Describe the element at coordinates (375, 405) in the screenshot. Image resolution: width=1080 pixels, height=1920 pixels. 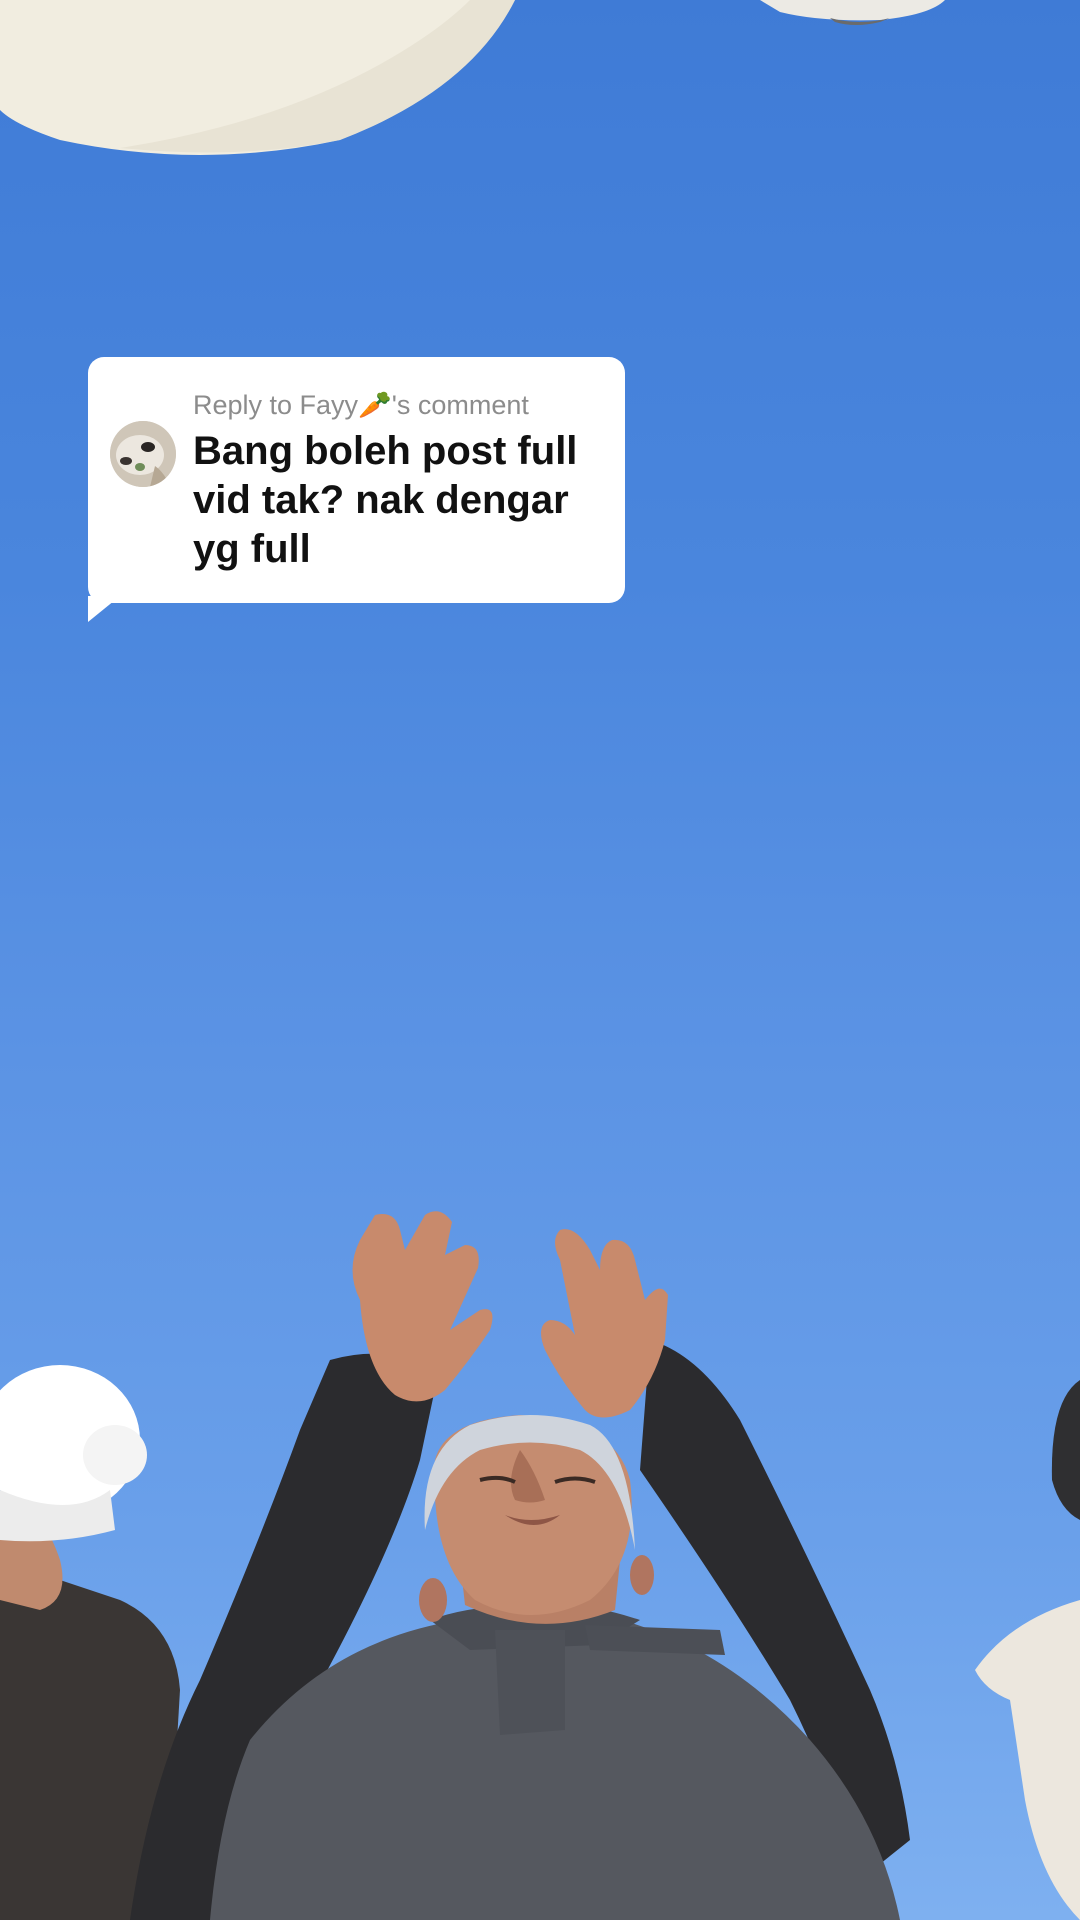
I see `carrot-emoji: 🥕` at that location.